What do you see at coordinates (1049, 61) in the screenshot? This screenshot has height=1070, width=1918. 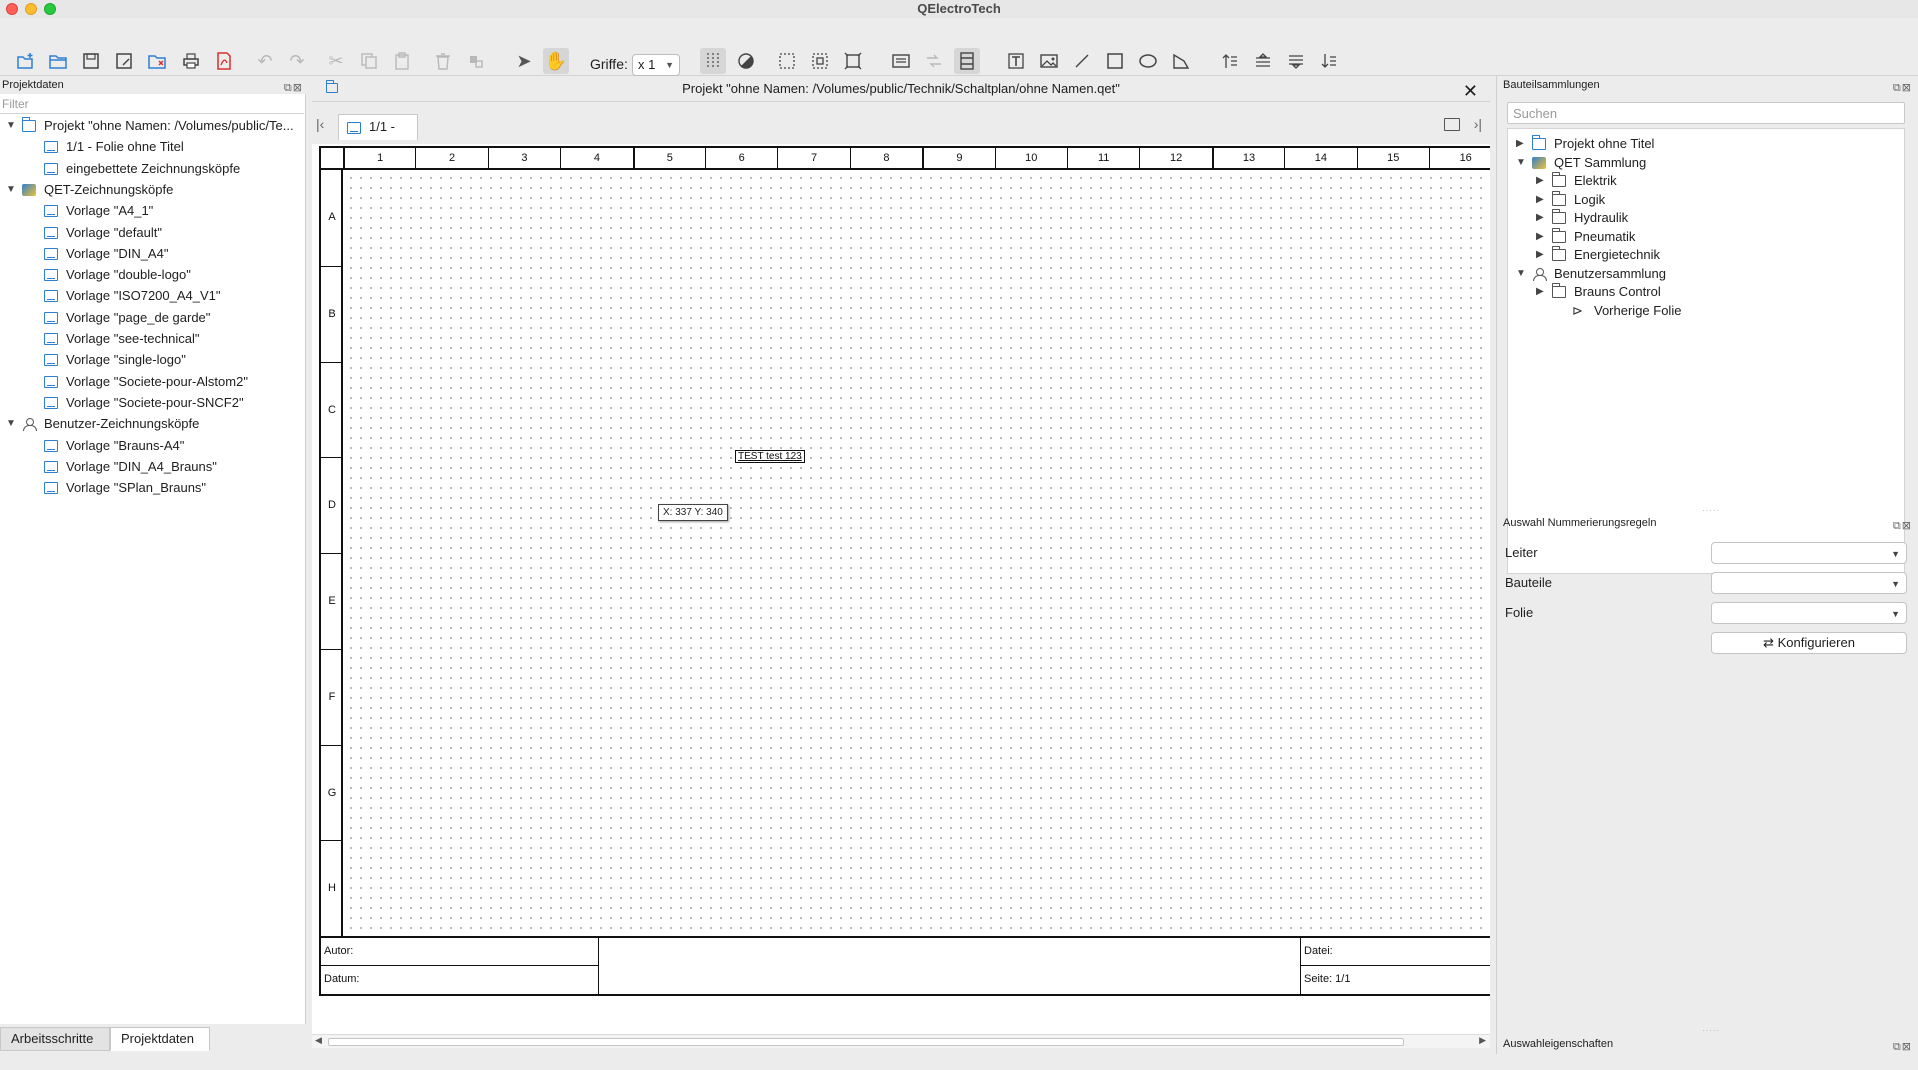 I see `add-image-icon` at bounding box center [1049, 61].